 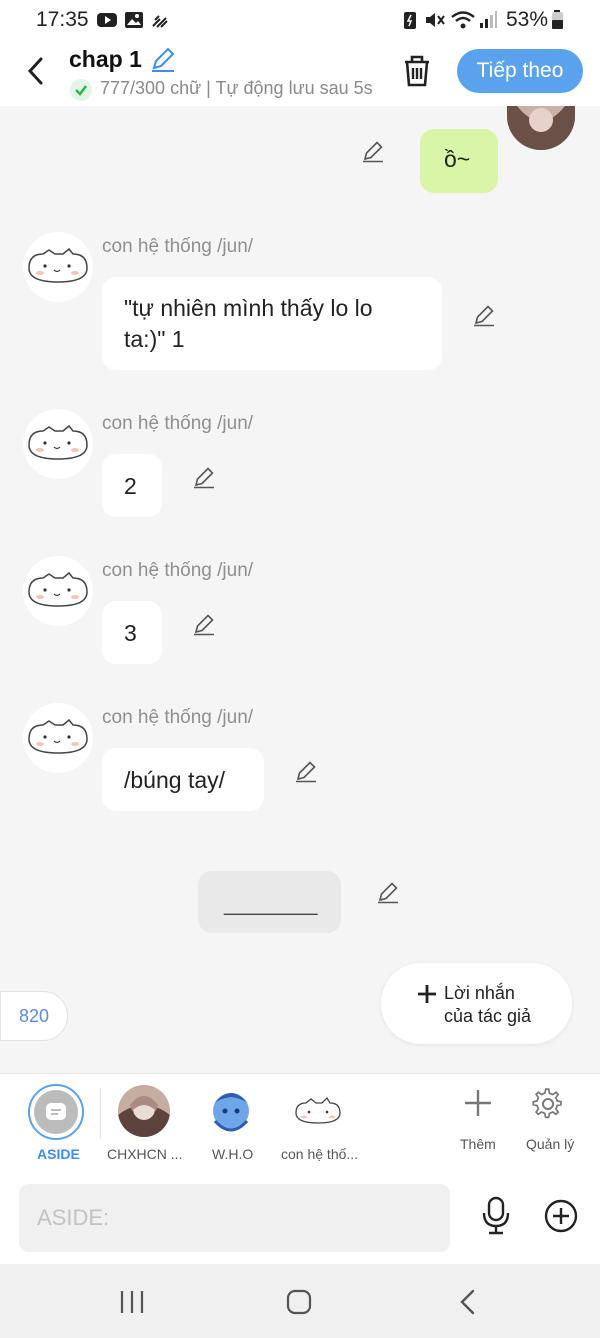 I want to click on add-circle-icon, so click(x=561, y=1216).